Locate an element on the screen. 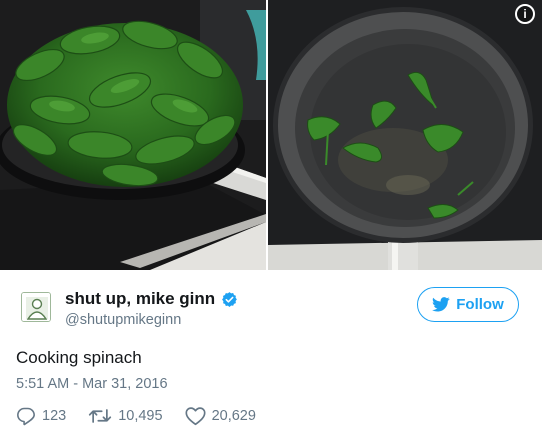  reply-count: 123 is located at coordinates (54, 416).